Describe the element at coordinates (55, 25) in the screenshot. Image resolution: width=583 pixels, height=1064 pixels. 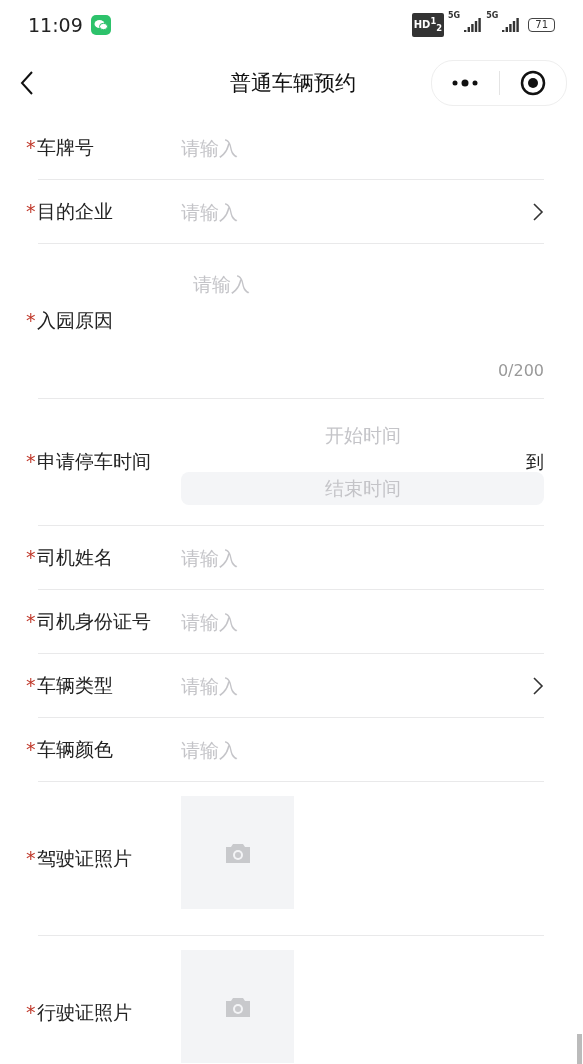
I see `status-time: 11:09` at that location.